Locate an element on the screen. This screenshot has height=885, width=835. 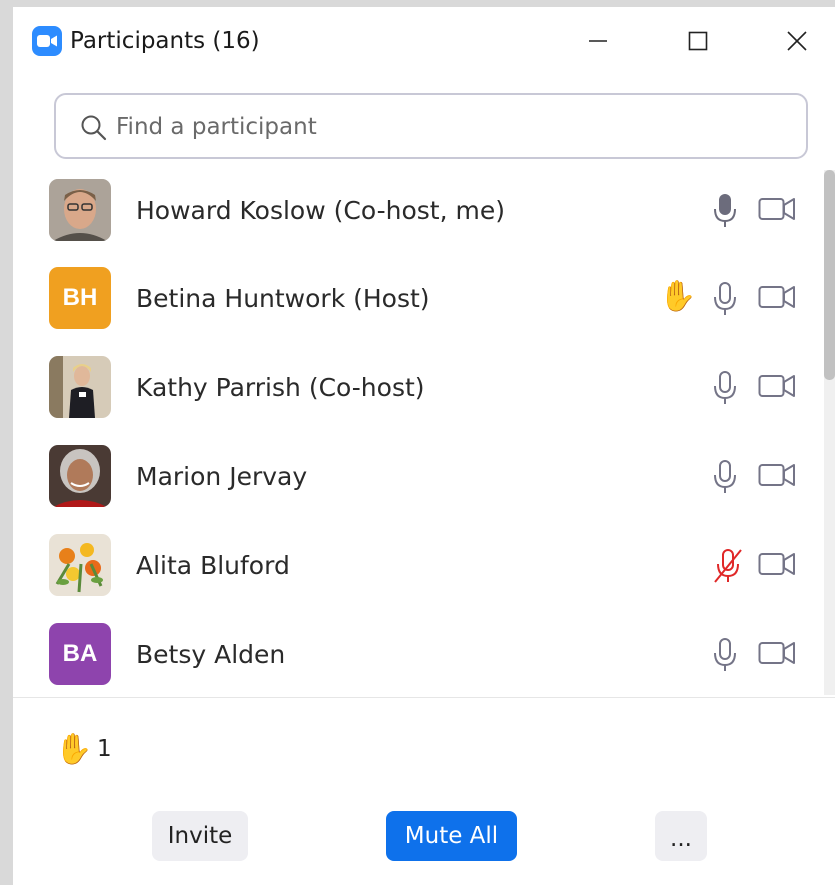
raised-hands-count: 1 is located at coordinates (104, 749).